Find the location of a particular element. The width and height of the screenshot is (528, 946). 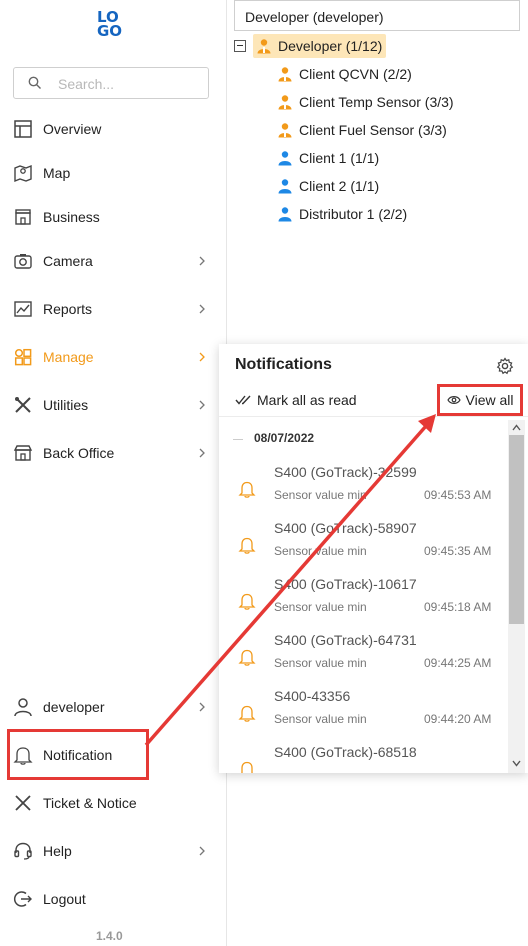

tree-node: Distributor 1 (2/2) is located at coordinates (342, 214).